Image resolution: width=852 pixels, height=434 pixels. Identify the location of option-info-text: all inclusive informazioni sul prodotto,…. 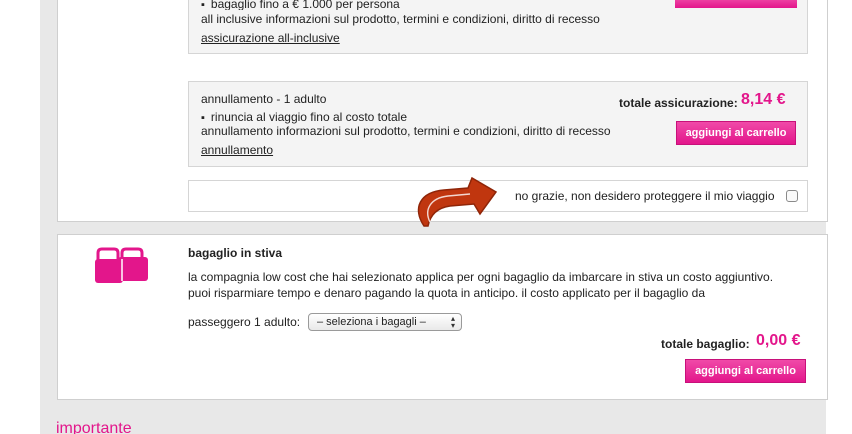
(400, 19).